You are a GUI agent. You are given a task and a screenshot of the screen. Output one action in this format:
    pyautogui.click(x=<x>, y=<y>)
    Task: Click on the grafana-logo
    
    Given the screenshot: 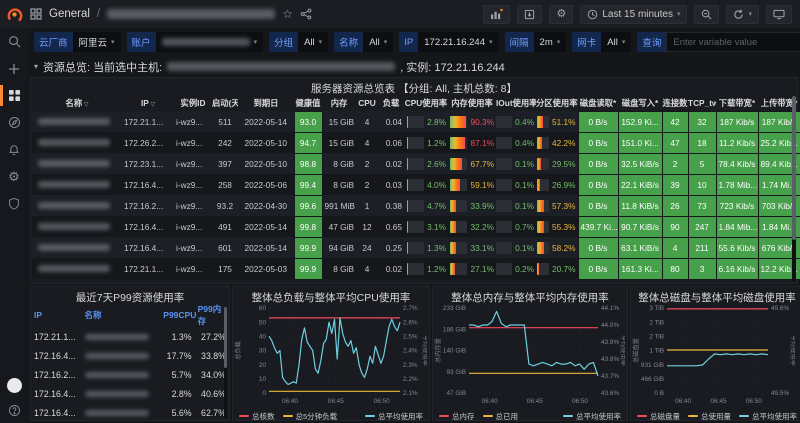 What is the action you would take?
    pyautogui.click(x=14, y=14)
    